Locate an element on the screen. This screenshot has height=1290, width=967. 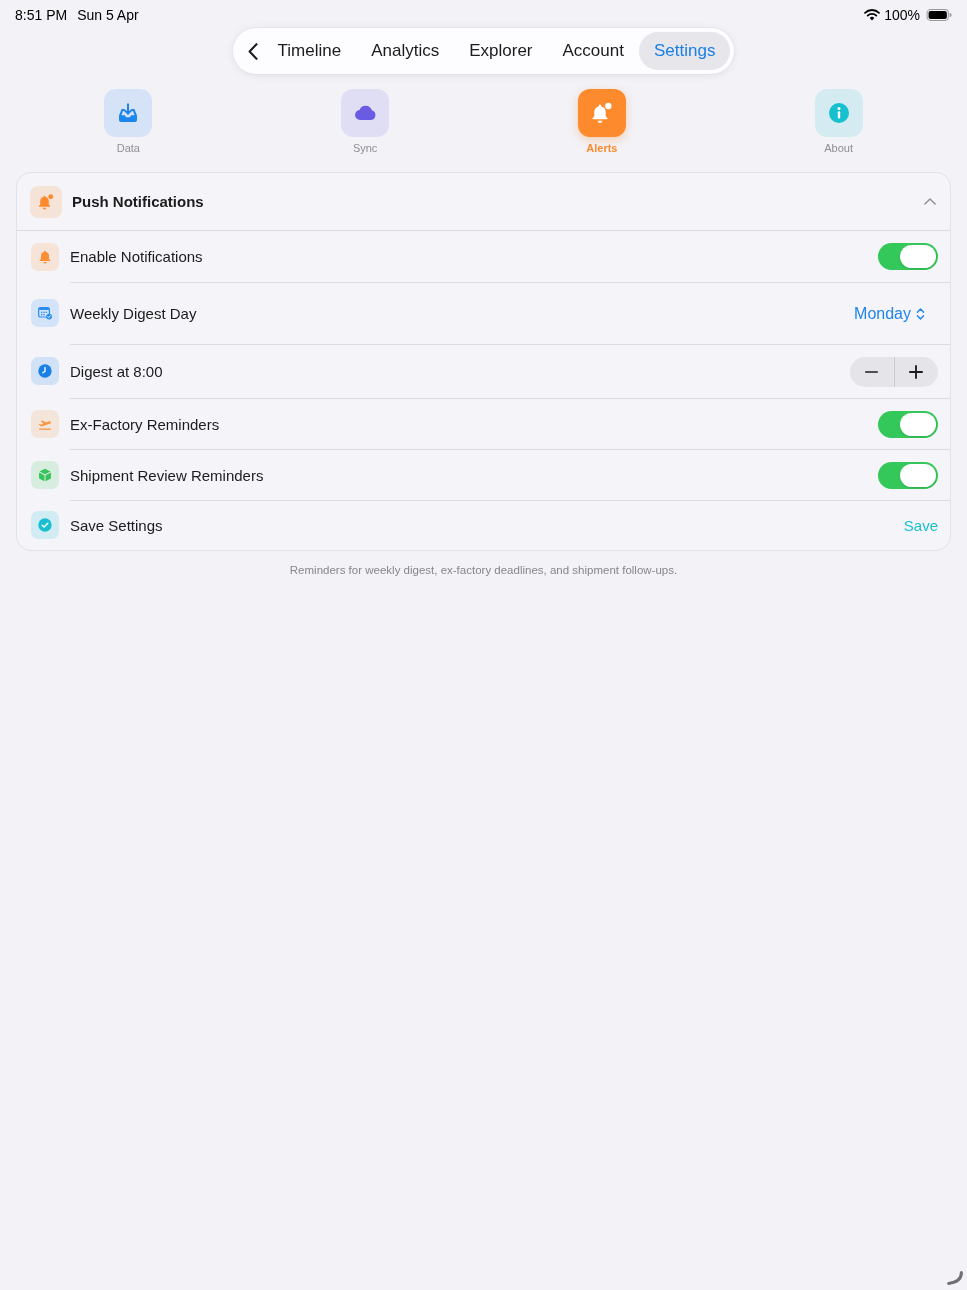
nav-tab: Settings is located at coordinates (684, 51).